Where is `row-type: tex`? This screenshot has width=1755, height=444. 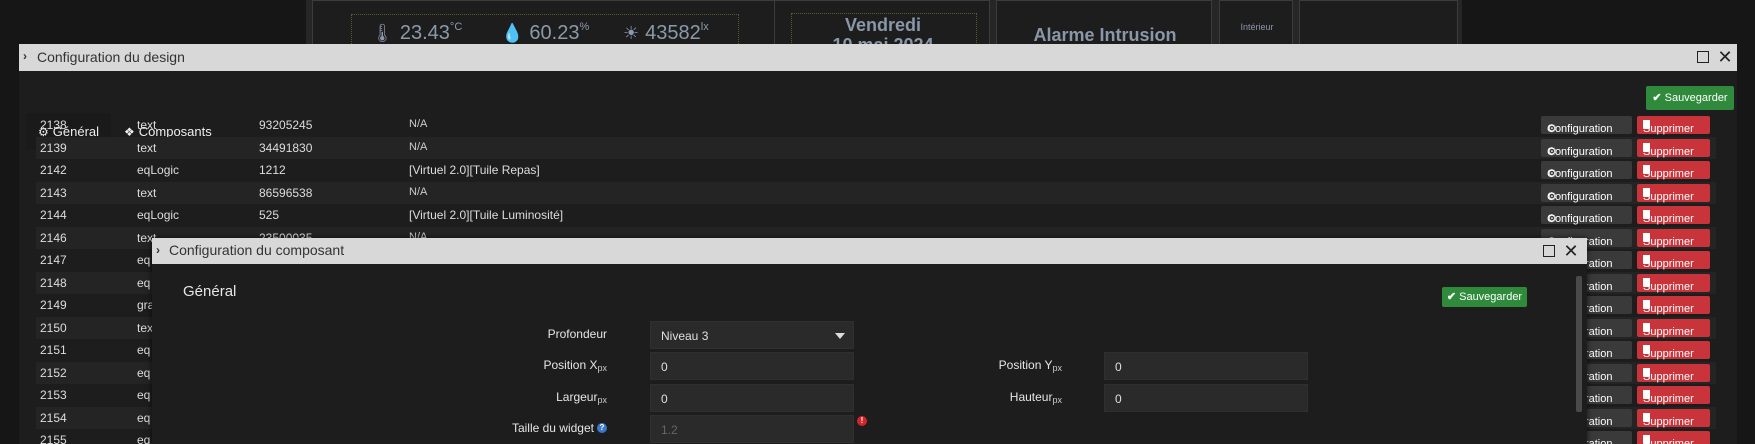
row-type: tex is located at coordinates (145, 327).